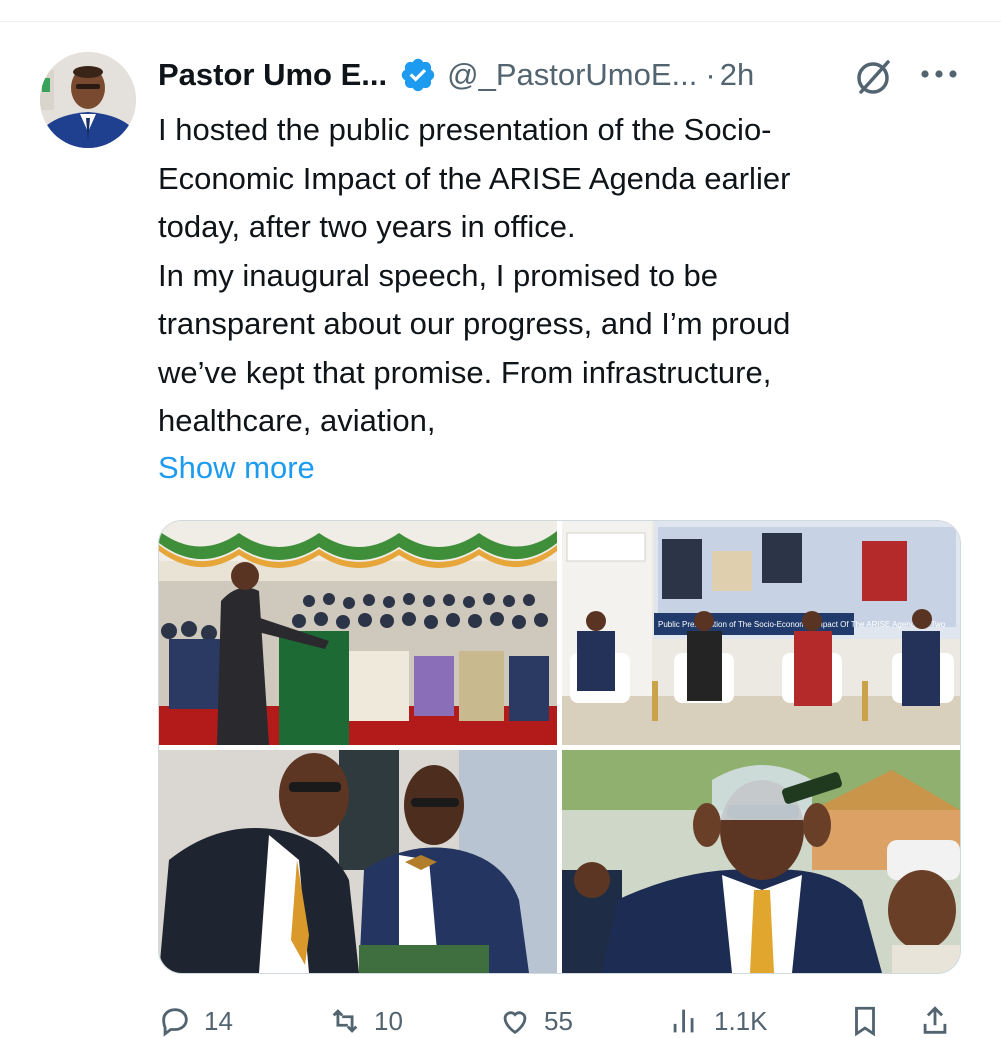 This screenshot has width=1001, height=1038. Describe the element at coordinates (939, 74) in the screenshot. I see `more-icon` at that location.